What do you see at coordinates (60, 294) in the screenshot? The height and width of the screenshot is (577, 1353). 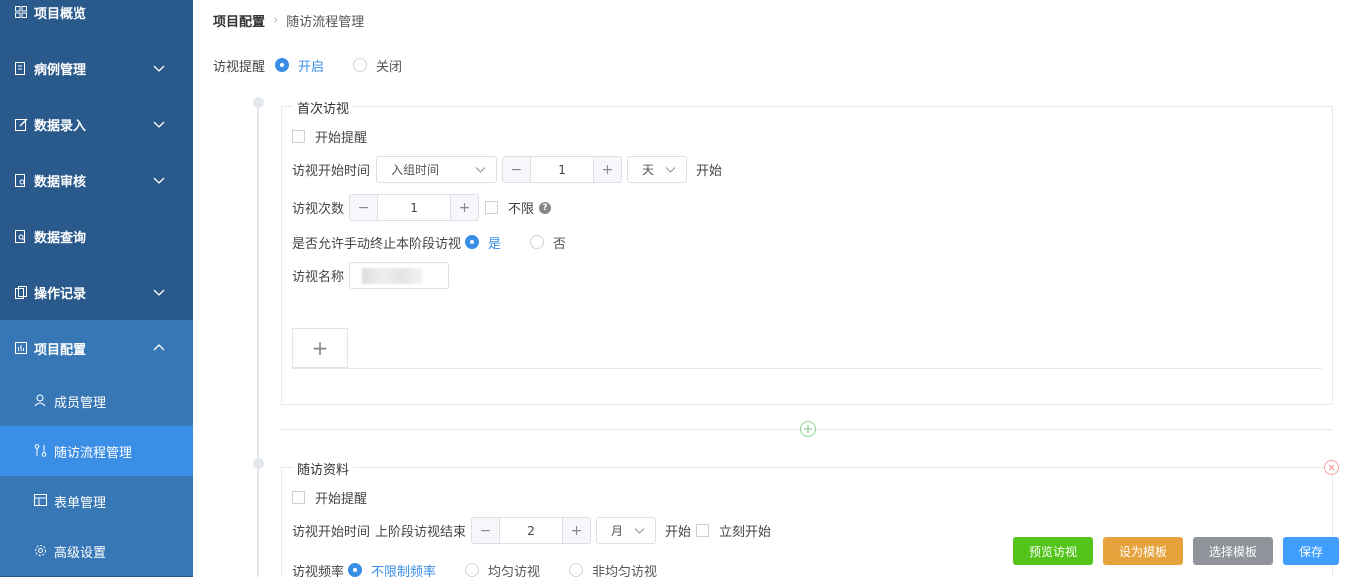 I see `sidebar-item-label: 操作记录` at bounding box center [60, 294].